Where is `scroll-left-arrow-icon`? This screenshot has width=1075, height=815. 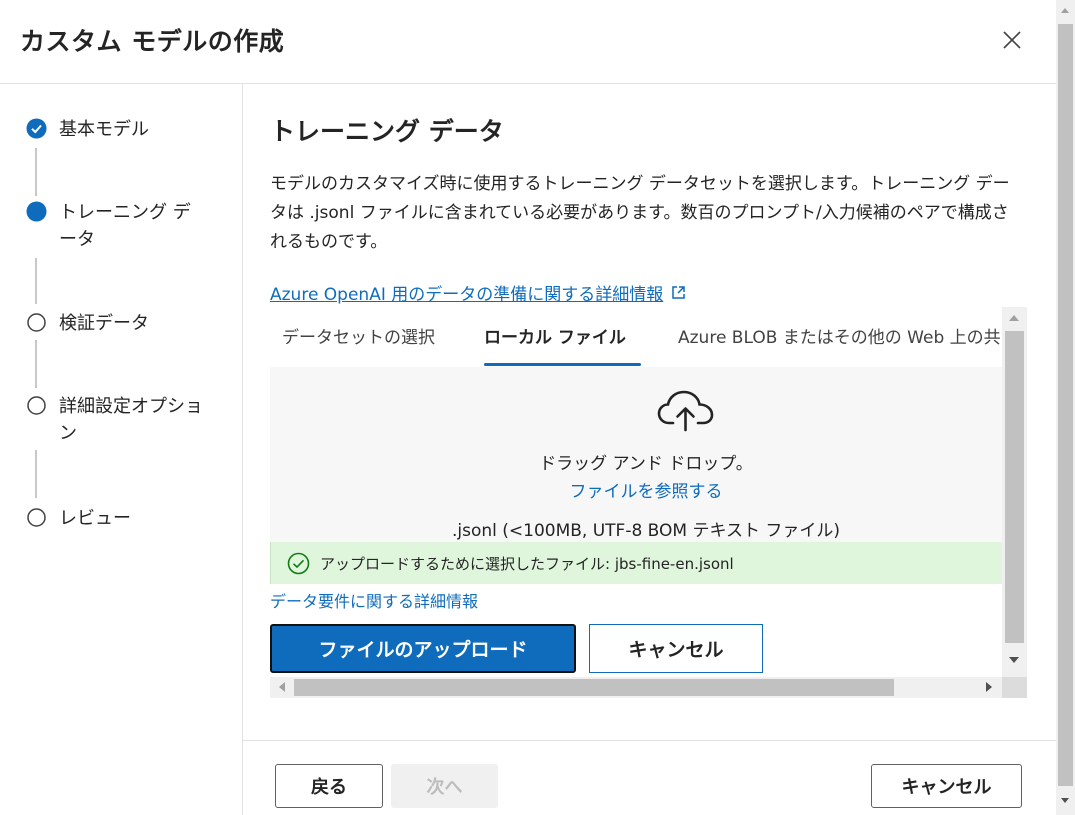
scroll-left-arrow-icon is located at coordinates (282, 687).